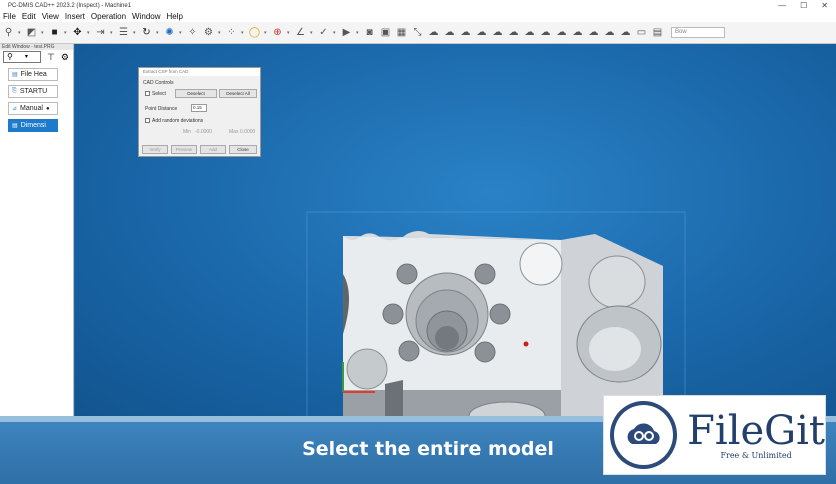 The height and width of the screenshot is (484, 836). I want to click on filegit-logo: FileGit Free & Unlimited, so click(714, 435).